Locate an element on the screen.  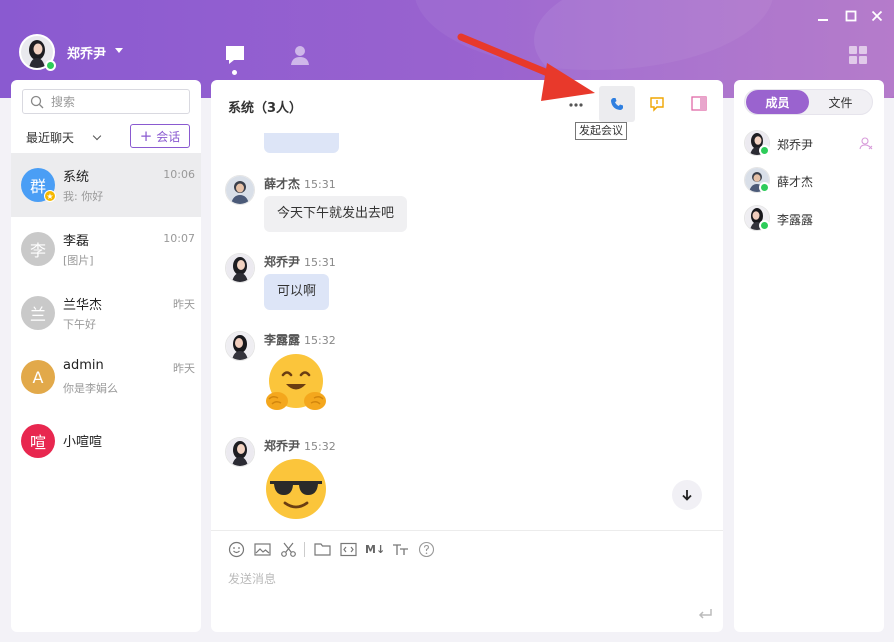
members-panel: 成员 文件 郑乔尹 薛才杰 李露露 is located at coordinates (809, 356).